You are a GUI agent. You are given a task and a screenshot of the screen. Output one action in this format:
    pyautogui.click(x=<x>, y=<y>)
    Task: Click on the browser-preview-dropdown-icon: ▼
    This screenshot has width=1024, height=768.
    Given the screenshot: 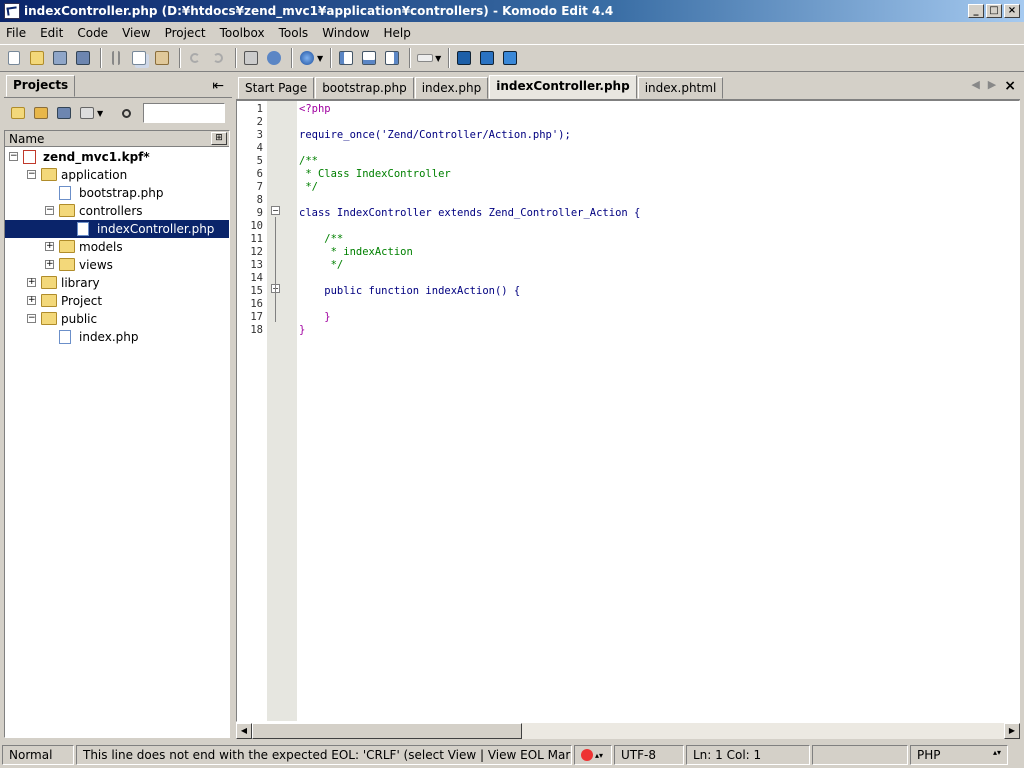 What is the action you would take?
    pyautogui.click(x=320, y=58)
    